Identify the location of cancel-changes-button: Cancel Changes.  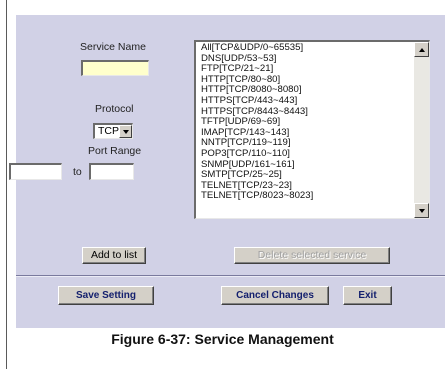
(275, 295).